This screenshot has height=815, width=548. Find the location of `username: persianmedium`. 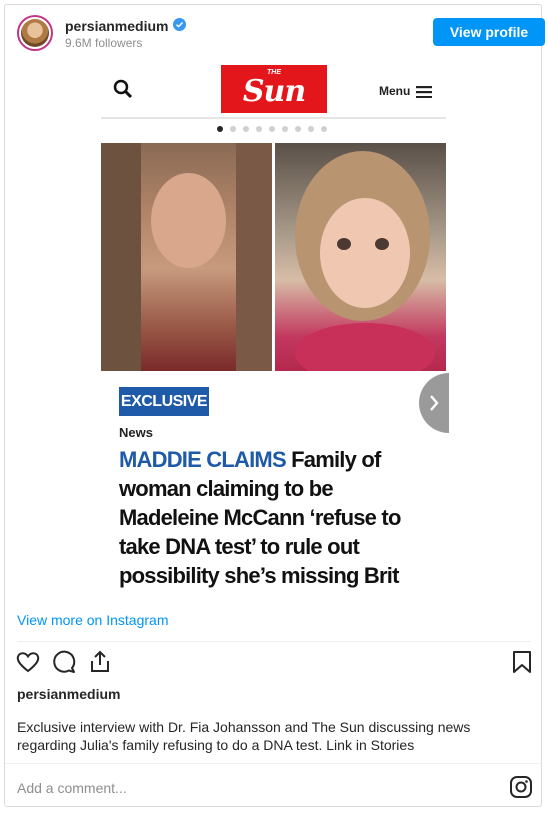

username: persianmedium is located at coordinates (116, 26).